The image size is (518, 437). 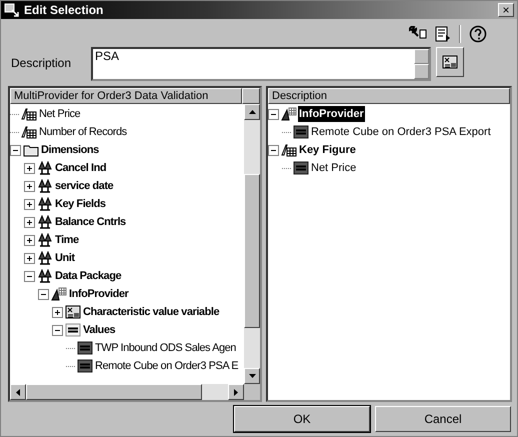 I want to click on tree-item: Characteristic value variable, so click(x=151, y=312).